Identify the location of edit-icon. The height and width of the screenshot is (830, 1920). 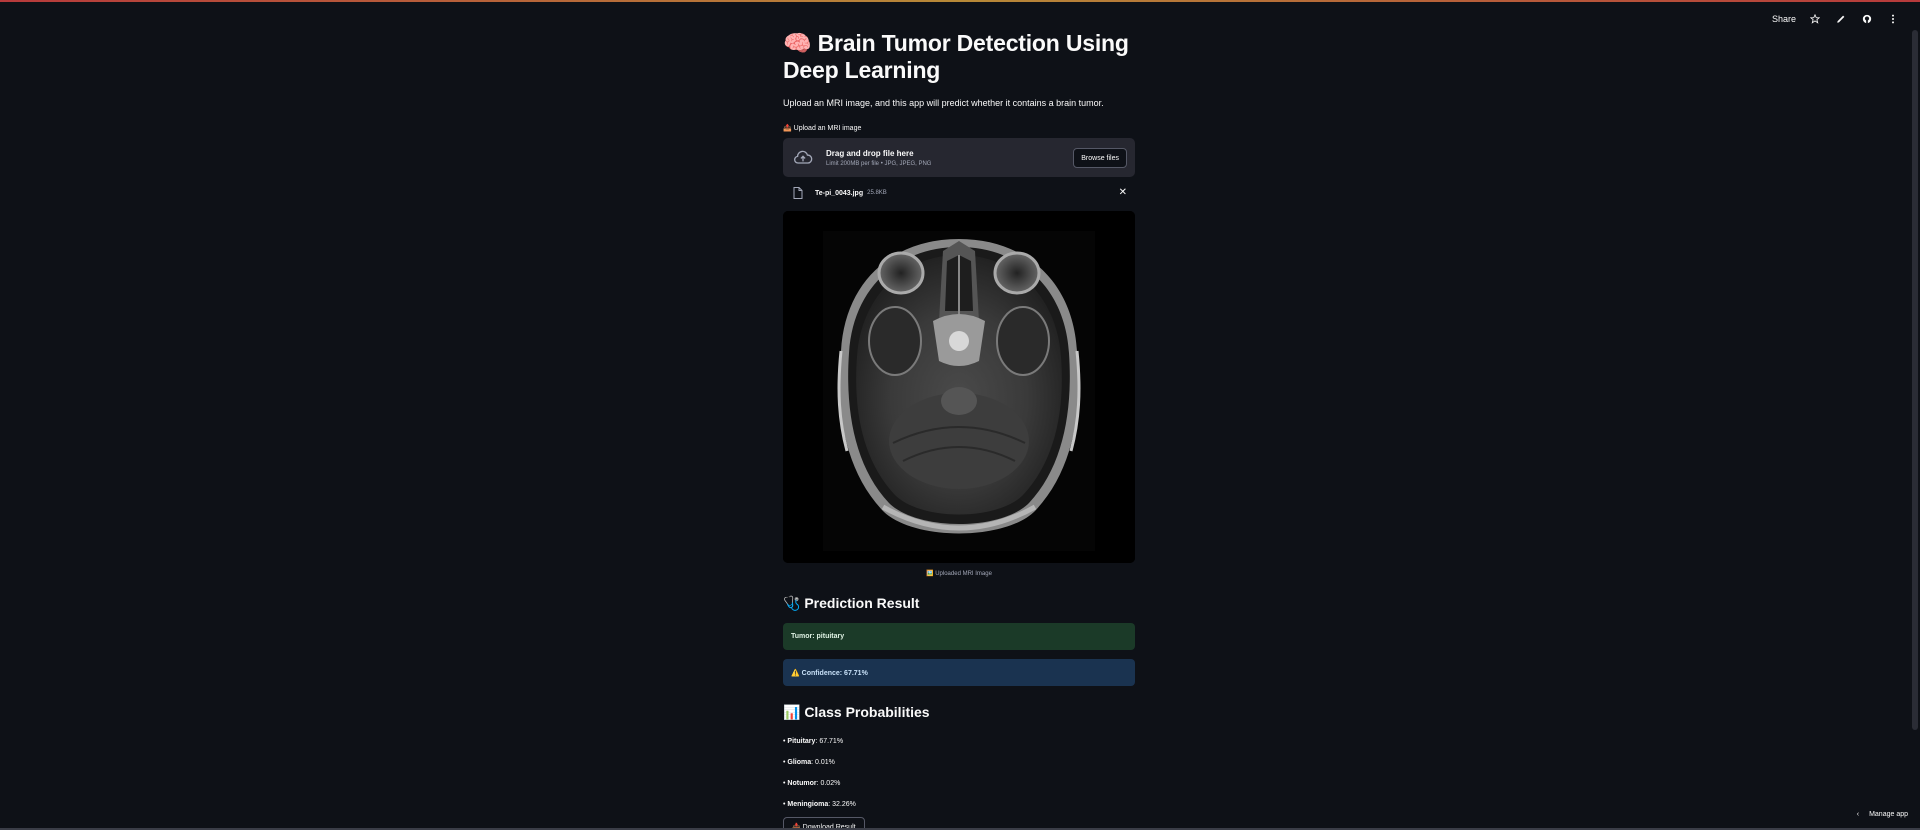
(1841, 19).